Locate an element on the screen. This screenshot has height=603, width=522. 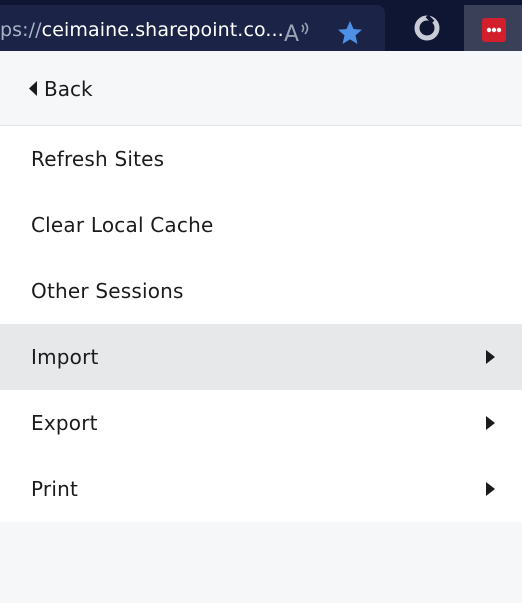
browser-toolbar: ps://ceimaine.sharepoint.co... A is located at coordinates (261, 25).